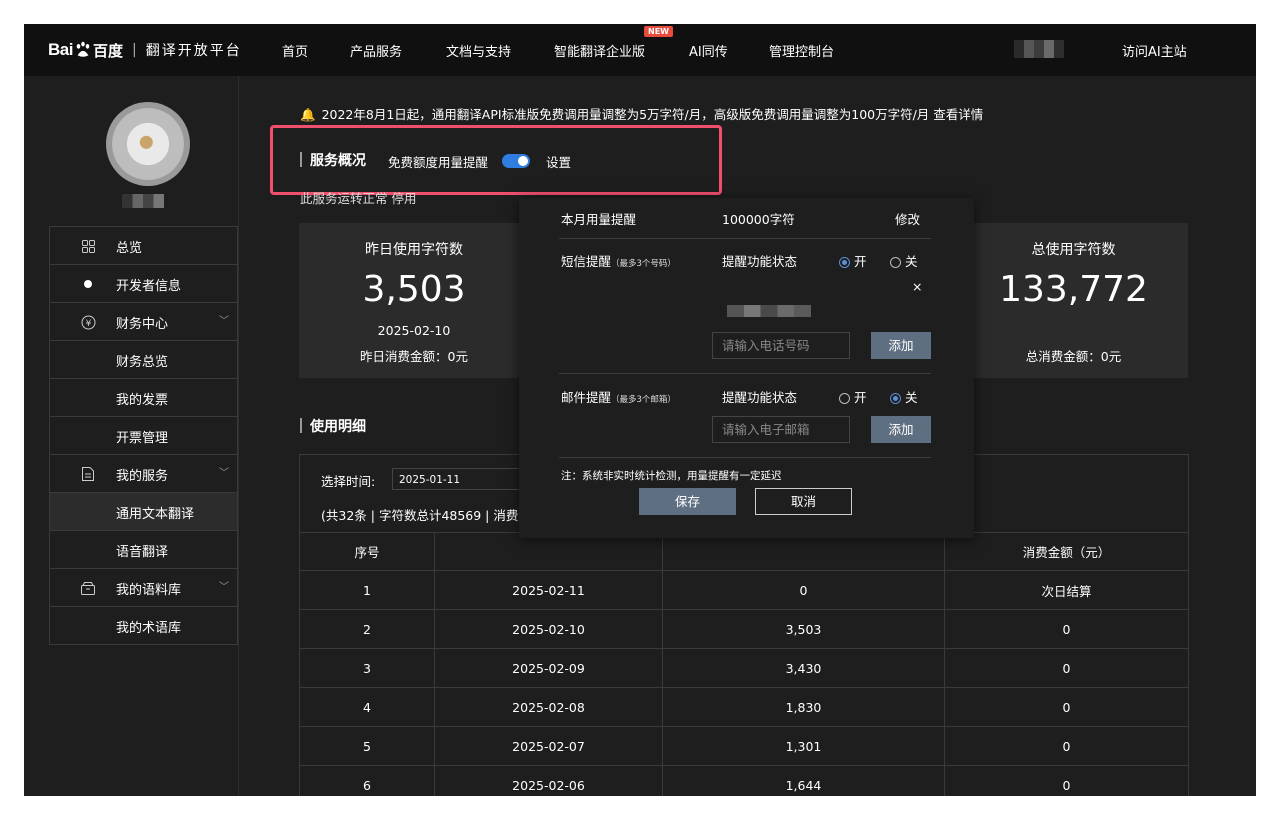 This screenshot has width=1280, height=820. I want to click on edit-link: 修改, so click(907, 218).